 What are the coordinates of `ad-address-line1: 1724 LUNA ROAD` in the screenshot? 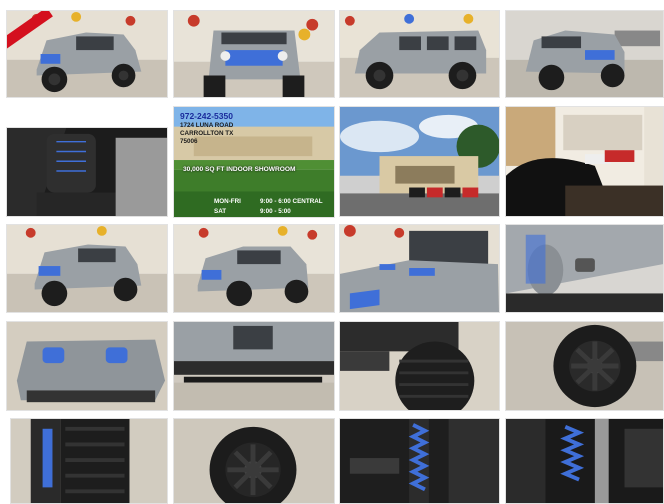 It's located at (207, 125).